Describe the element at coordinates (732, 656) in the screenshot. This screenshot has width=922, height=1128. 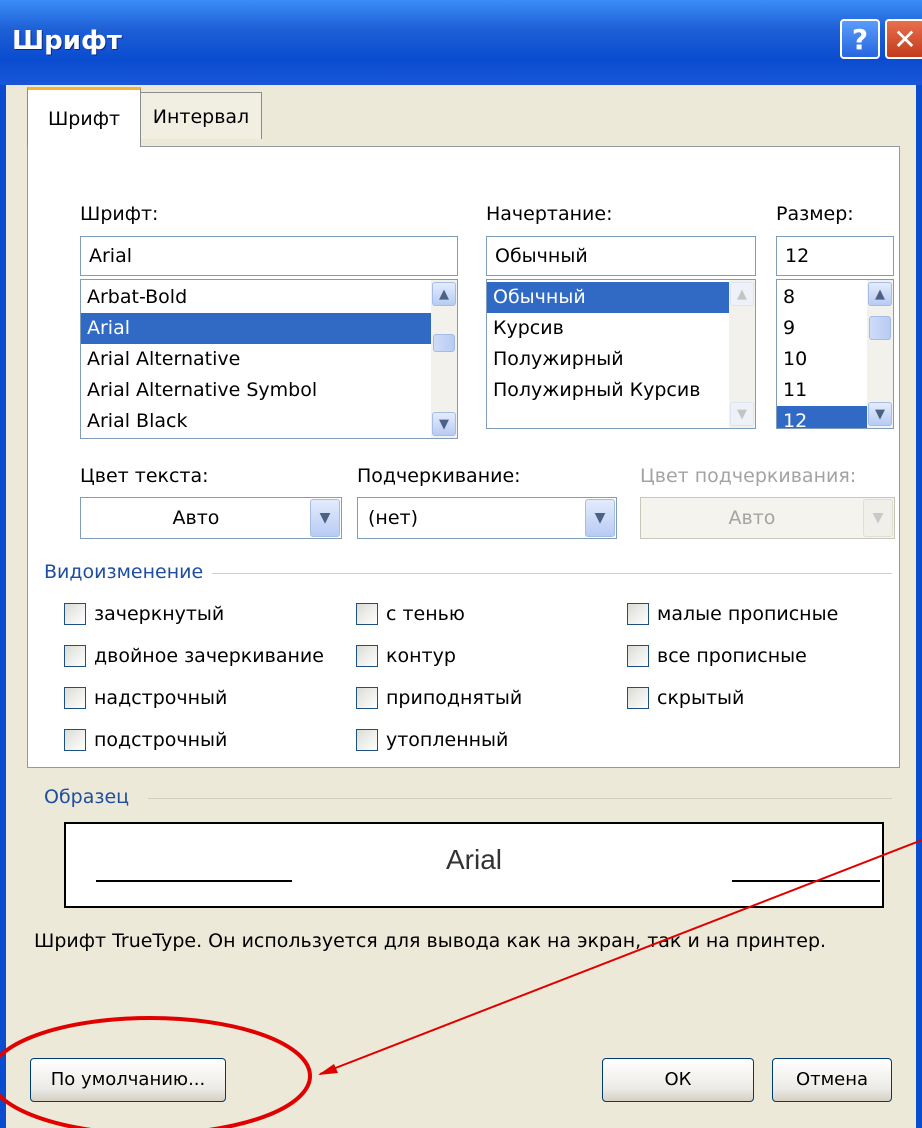
I see `effect-label: все прописные` at that location.